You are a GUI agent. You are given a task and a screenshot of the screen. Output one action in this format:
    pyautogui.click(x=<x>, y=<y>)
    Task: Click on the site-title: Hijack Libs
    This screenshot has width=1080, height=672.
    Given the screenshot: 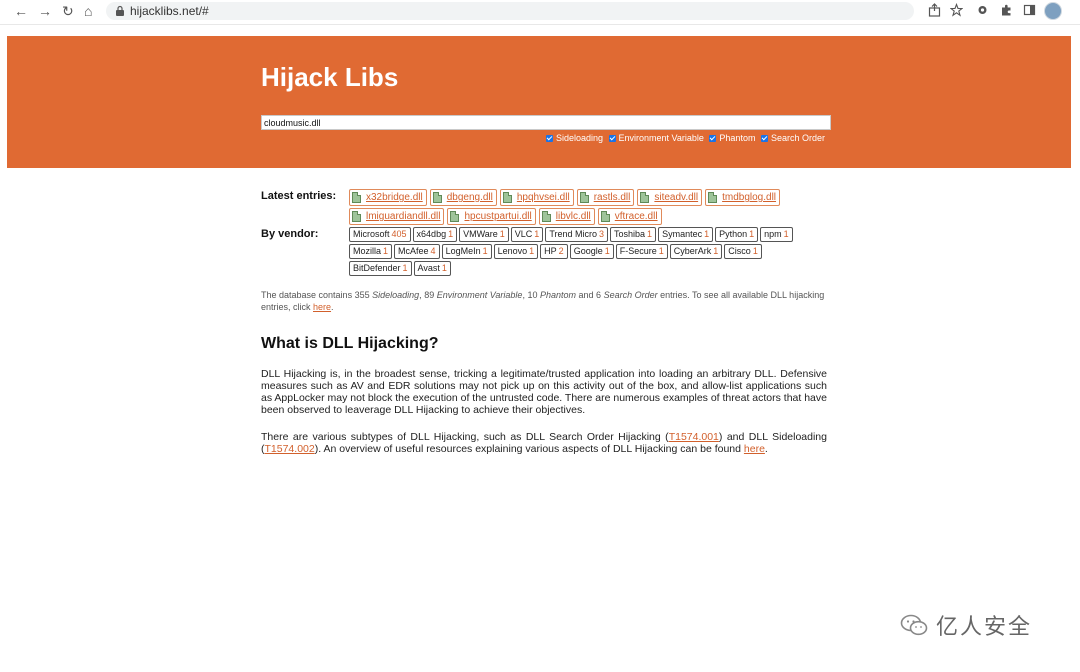 What is the action you would take?
    pyautogui.click(x=329, y=77)
    